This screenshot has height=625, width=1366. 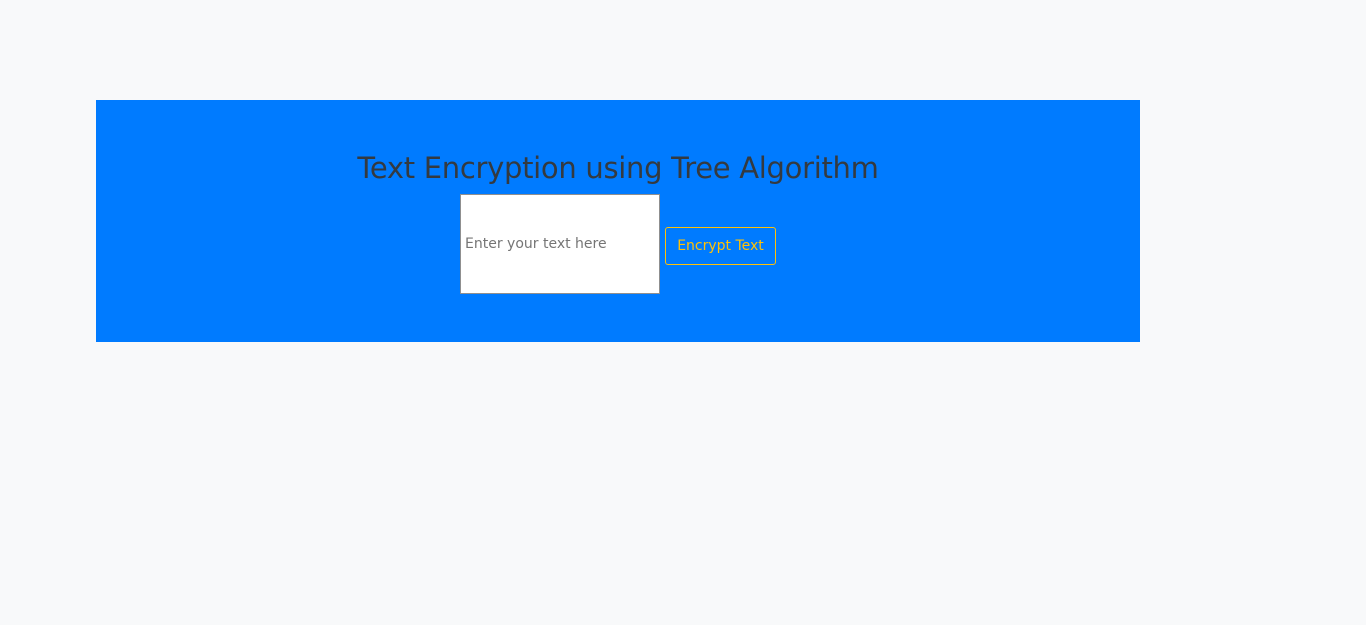 I want to click on plaintext-input, so click(x=560, y=244).